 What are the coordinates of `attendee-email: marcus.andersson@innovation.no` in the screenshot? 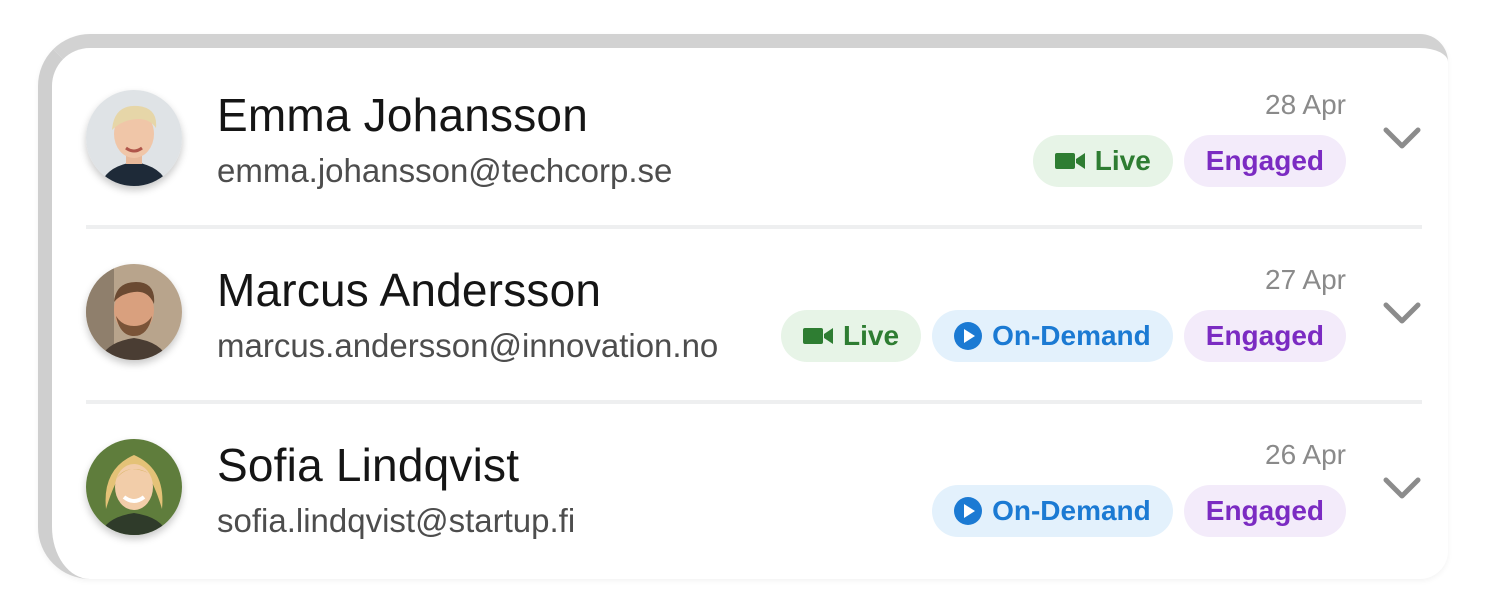 It's located at (468, 345).